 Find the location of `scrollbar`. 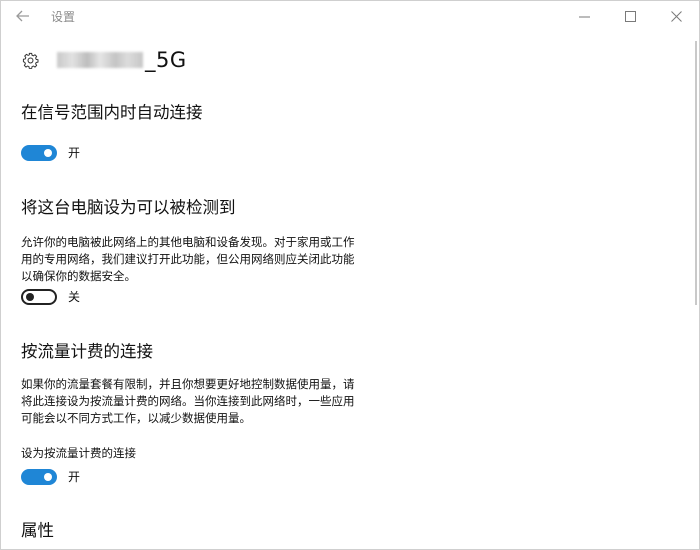

scrollbar is located at coordinates (696, 173).